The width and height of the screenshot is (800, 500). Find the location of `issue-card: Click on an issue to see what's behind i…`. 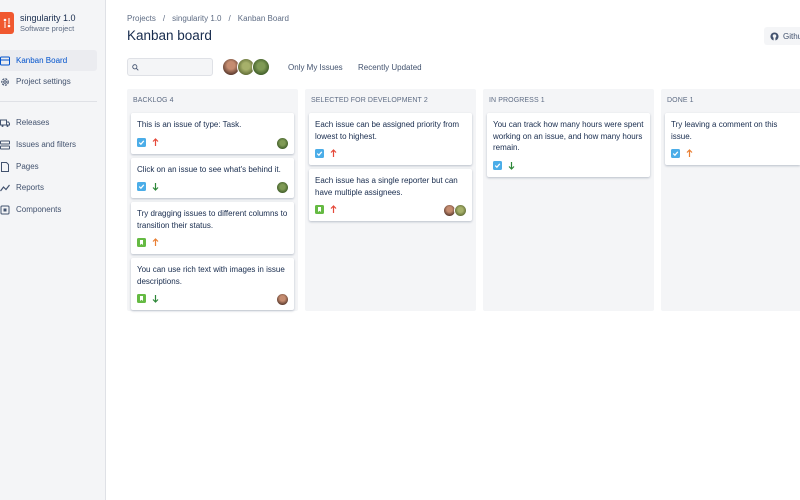

issue-card: Click on an issue to see what's behind i… is located at coordinates (212, 177).